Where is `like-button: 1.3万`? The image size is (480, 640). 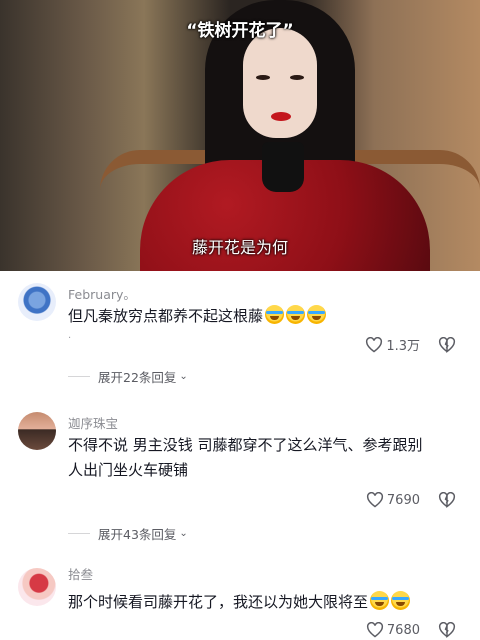
like-button: 1.3万 is located at coordinates (392, 344).